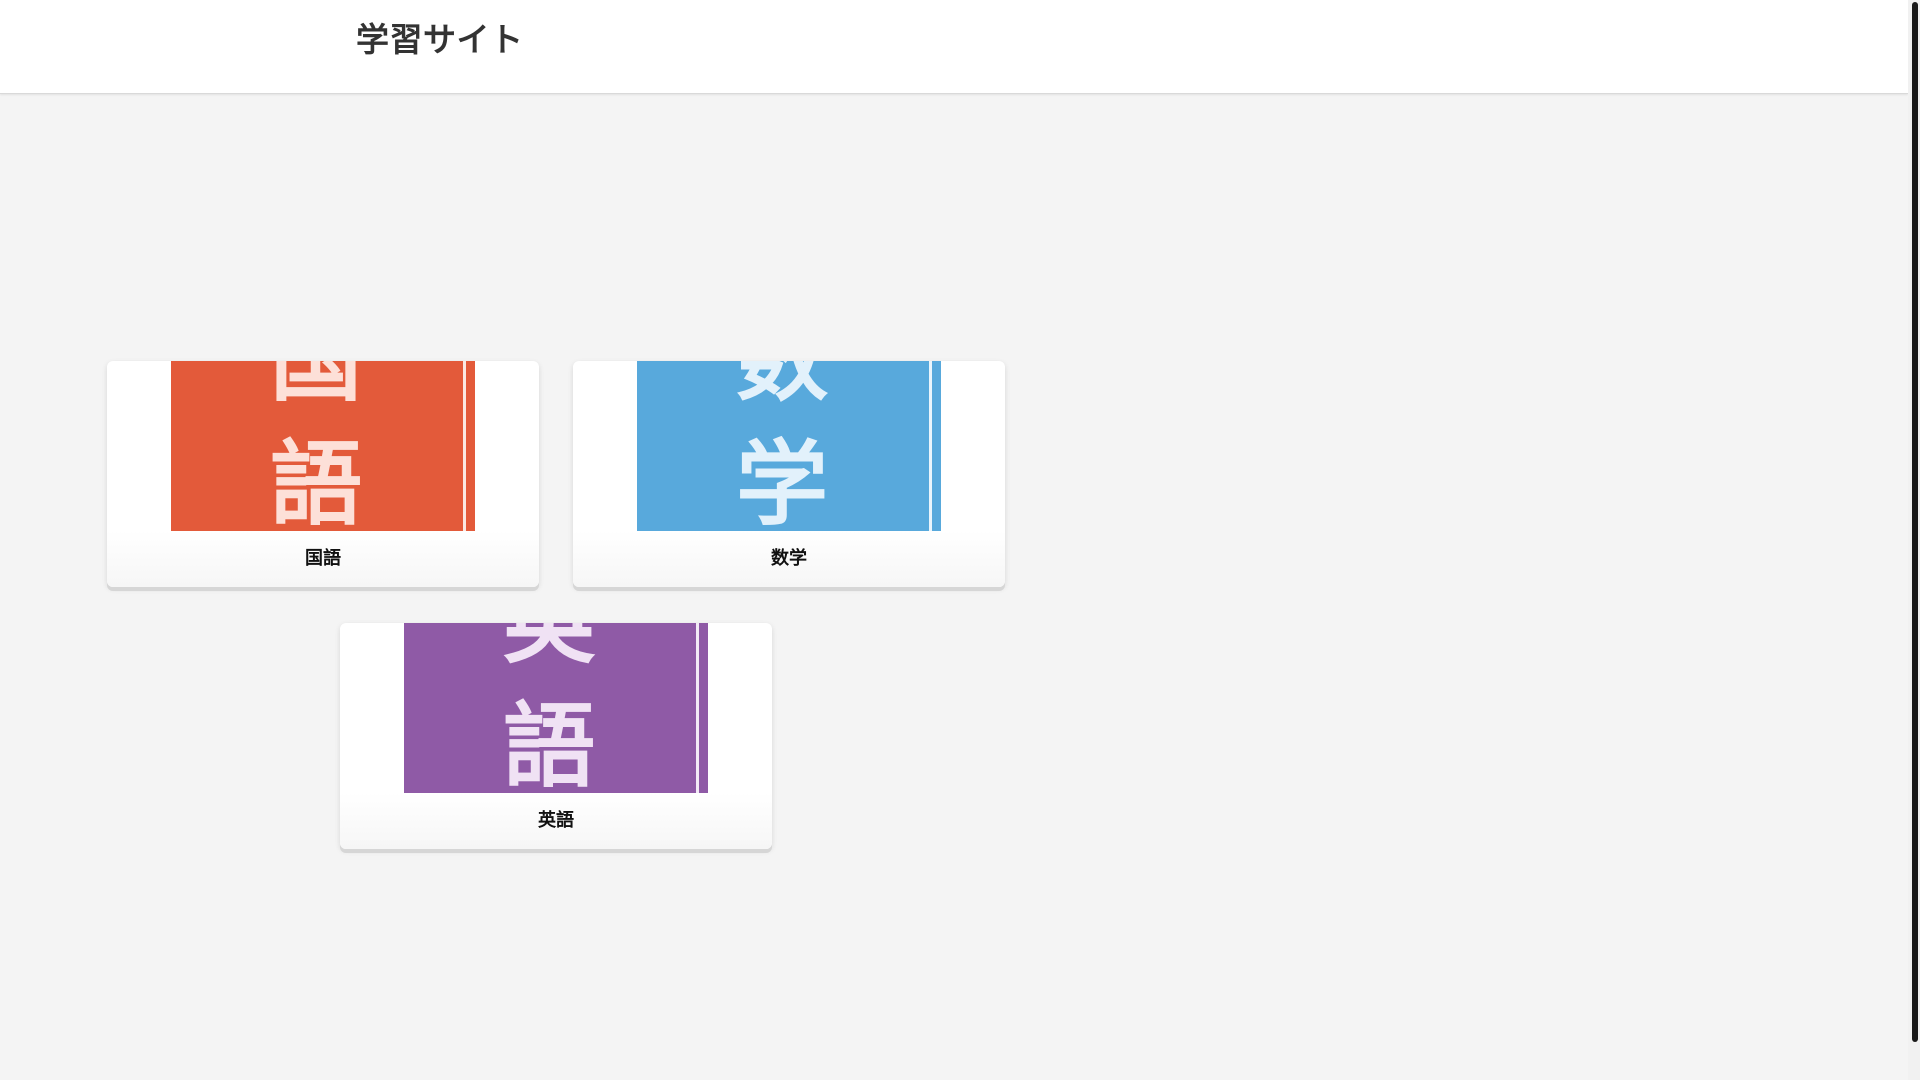 Image resolution: width=1920 pixels, height=1080 pixels. I want to click on page-scrollbar, so click(1914, 540).